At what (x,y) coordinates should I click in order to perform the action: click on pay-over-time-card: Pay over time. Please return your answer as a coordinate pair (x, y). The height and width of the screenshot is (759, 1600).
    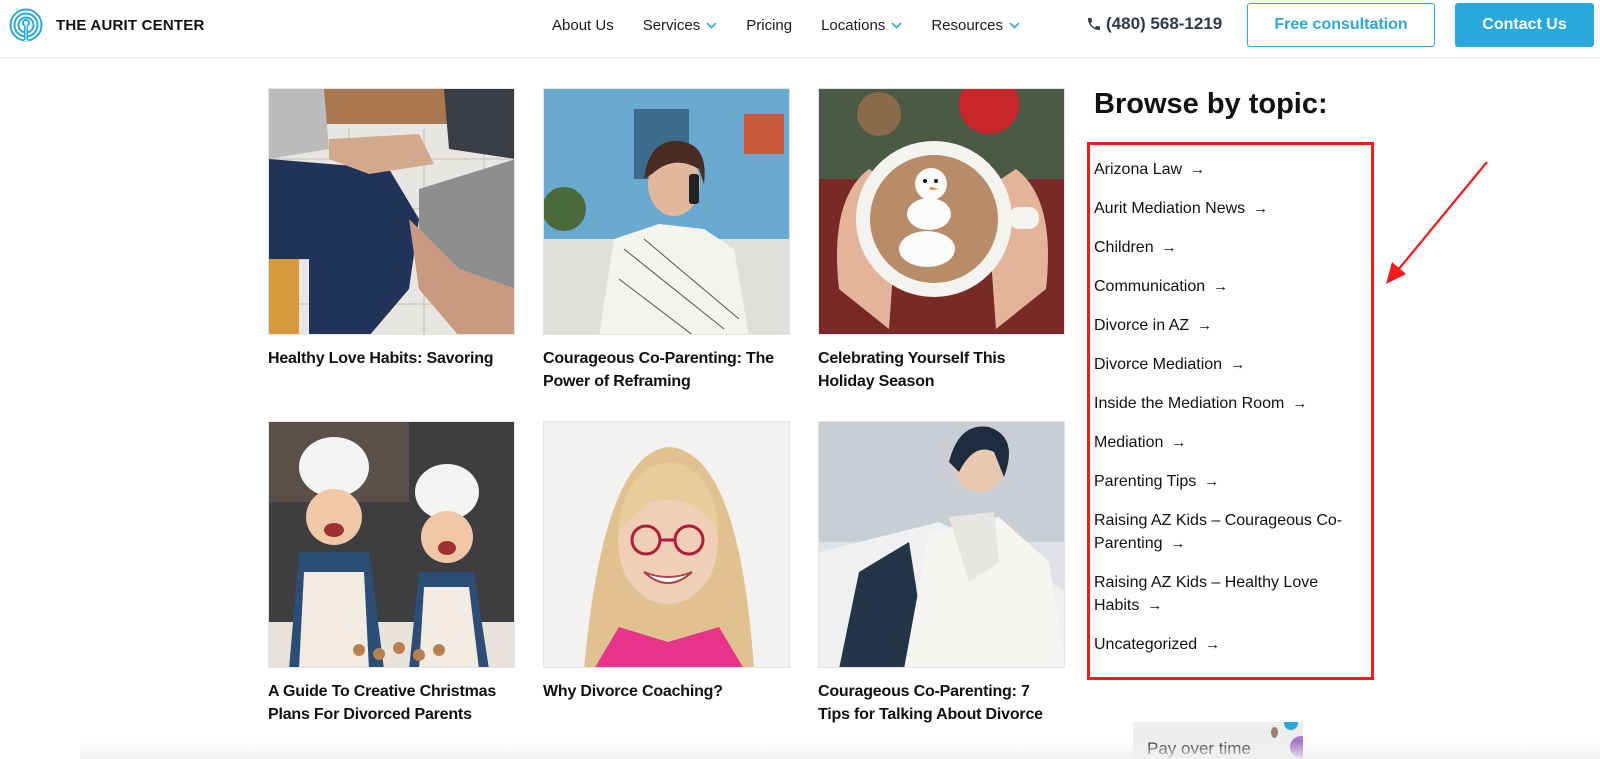
    Looking at the image, I should click on (1218, 740).